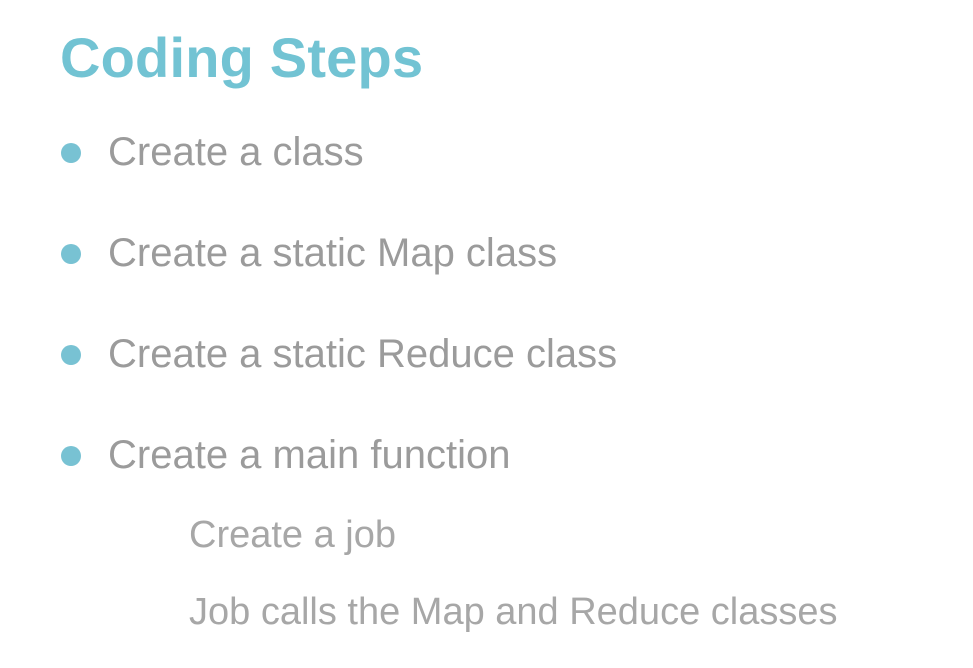  What do you see at coordinates (513, 612) in the screenshot?
I see `sub-item-job-calls-classes: Job calls the Map and Reduce classes` at bounding box center [513, 612].